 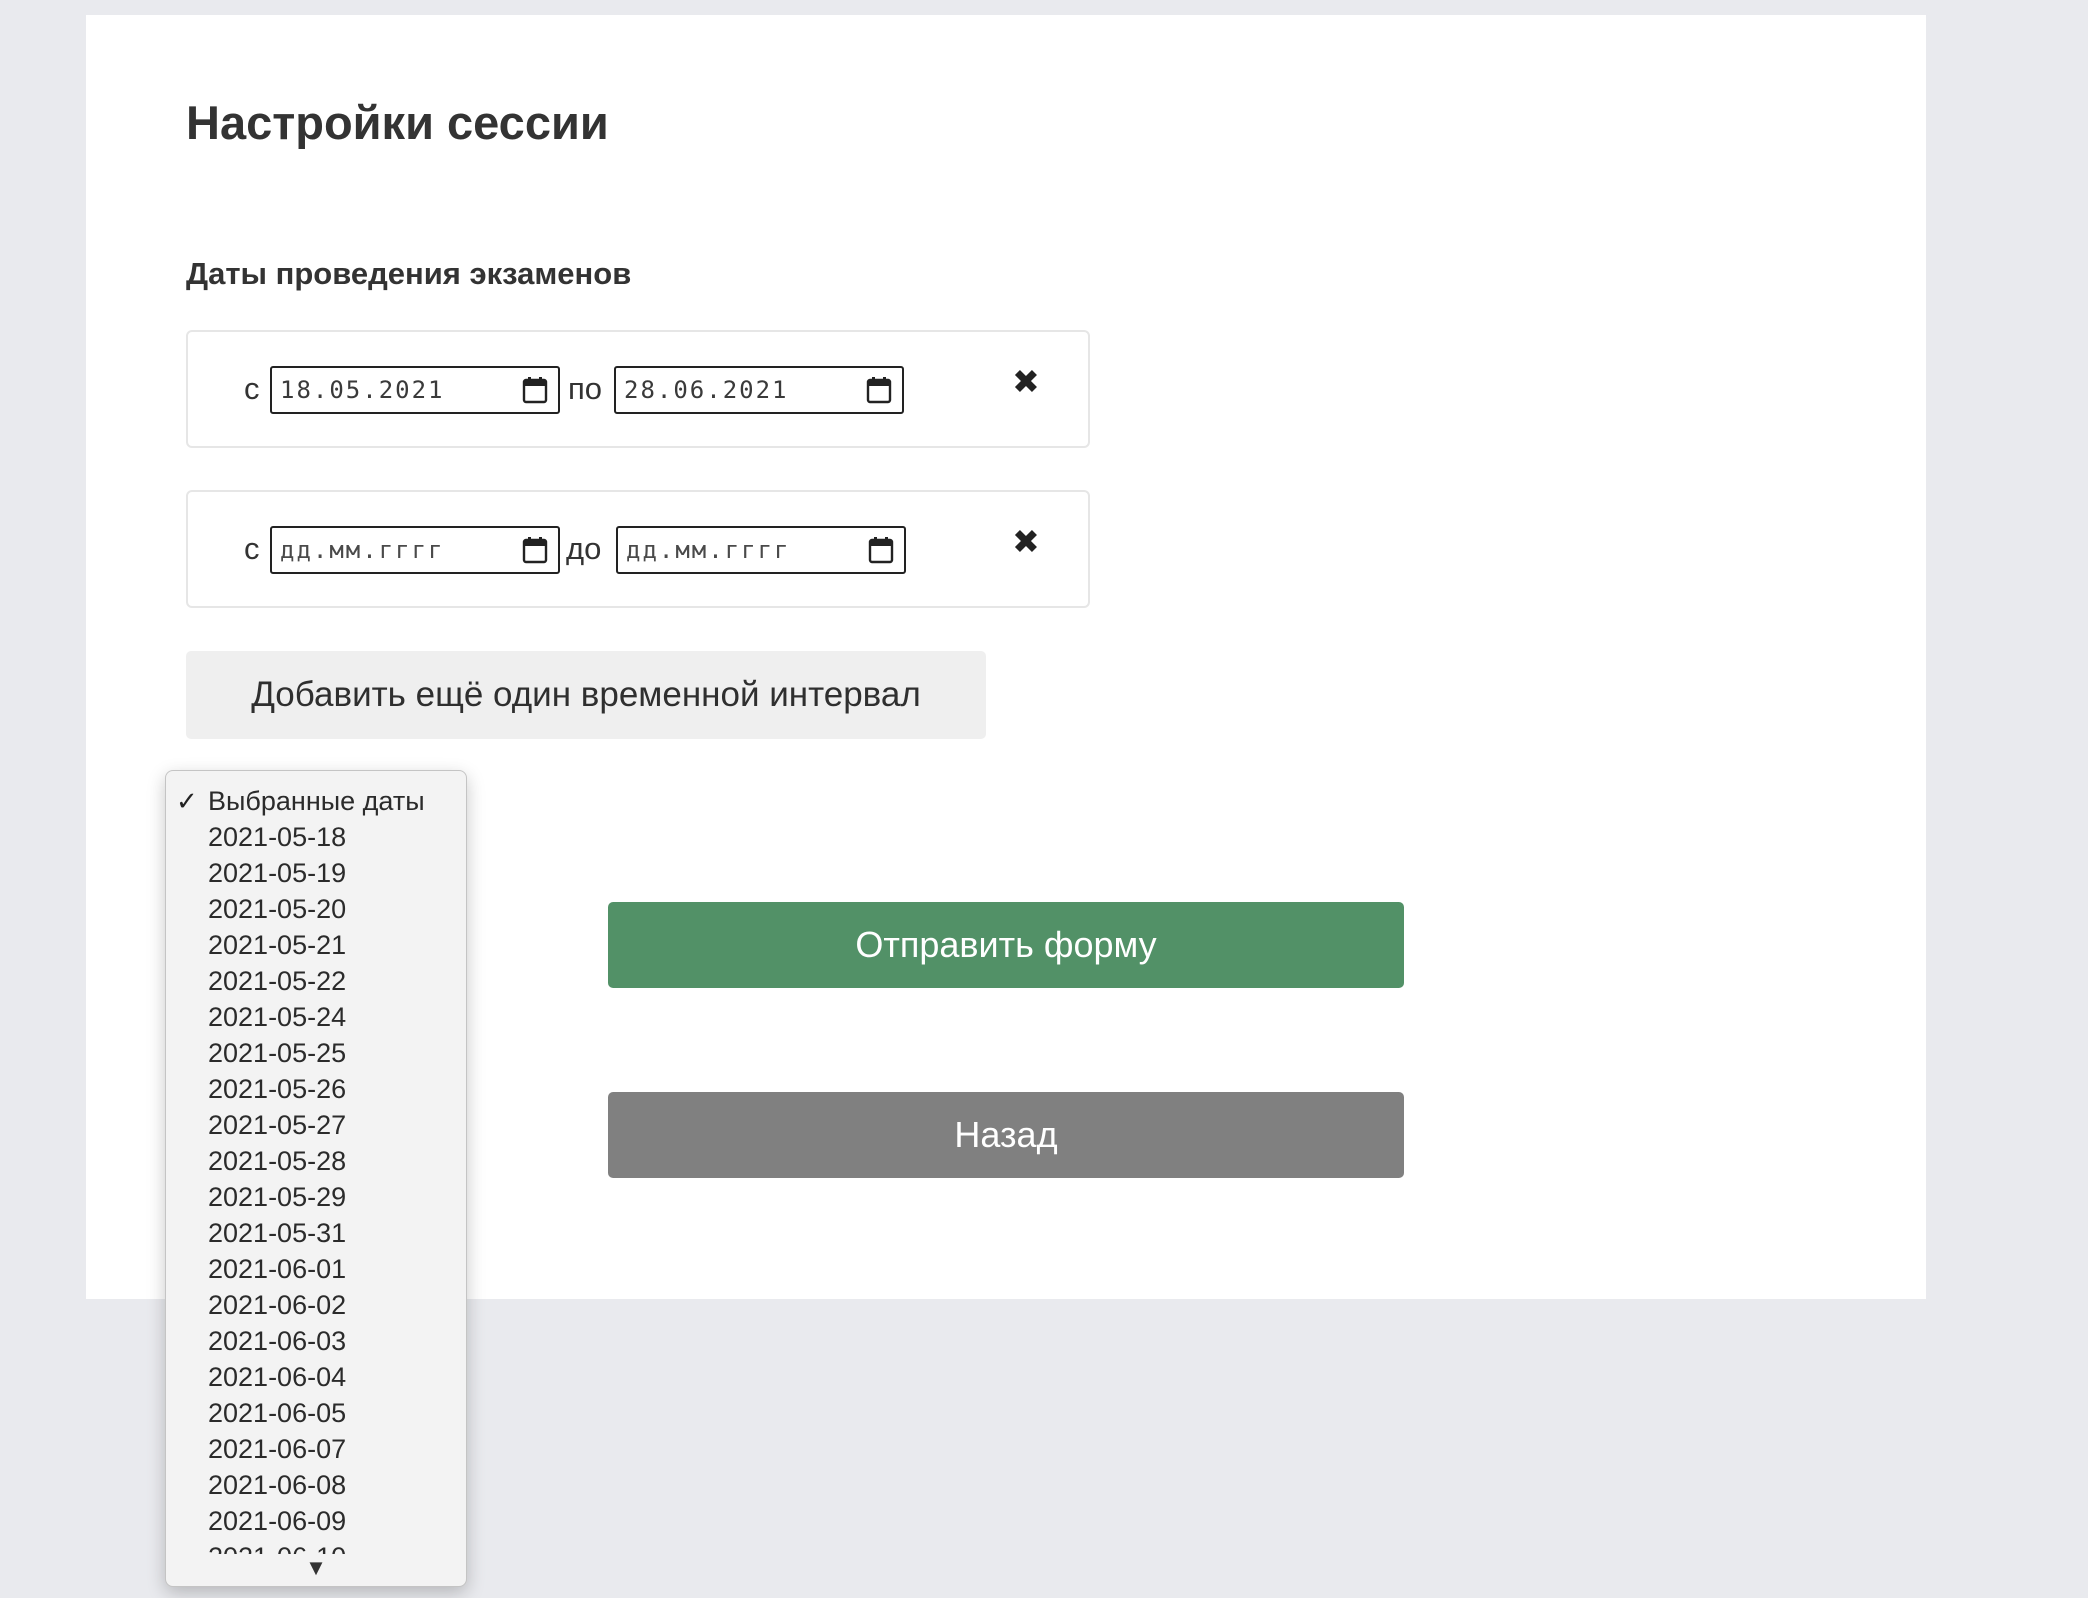 What do you see at coordinates (316, 1485) in the screenshot?
I see `dropdown-option: 2021-06-08` at bounding box center [316, 1485].